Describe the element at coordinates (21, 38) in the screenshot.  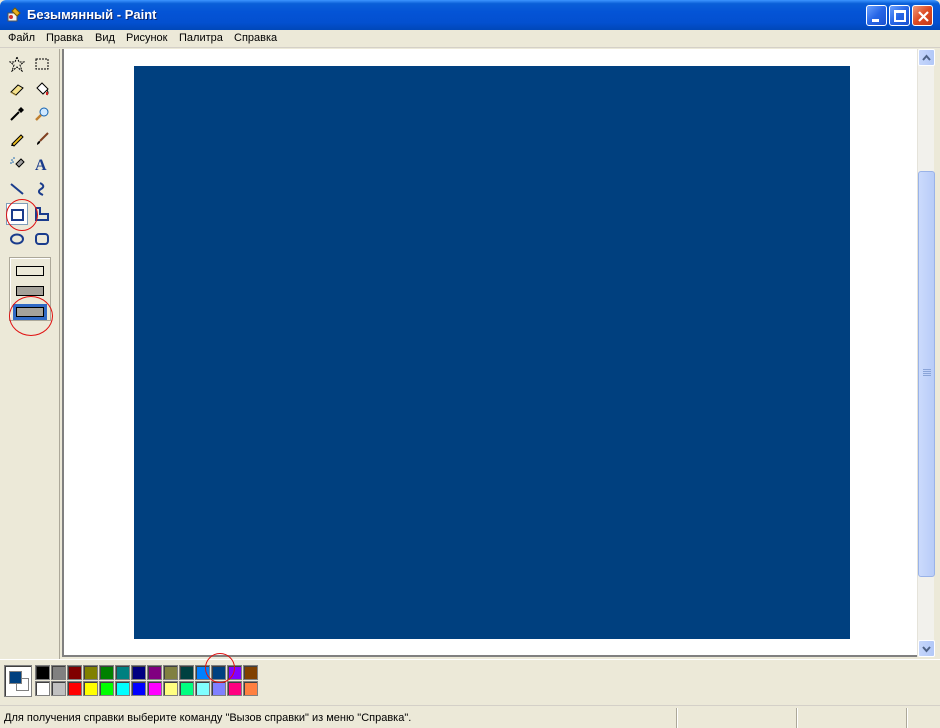
I see `menu-file: Файл` at that location.